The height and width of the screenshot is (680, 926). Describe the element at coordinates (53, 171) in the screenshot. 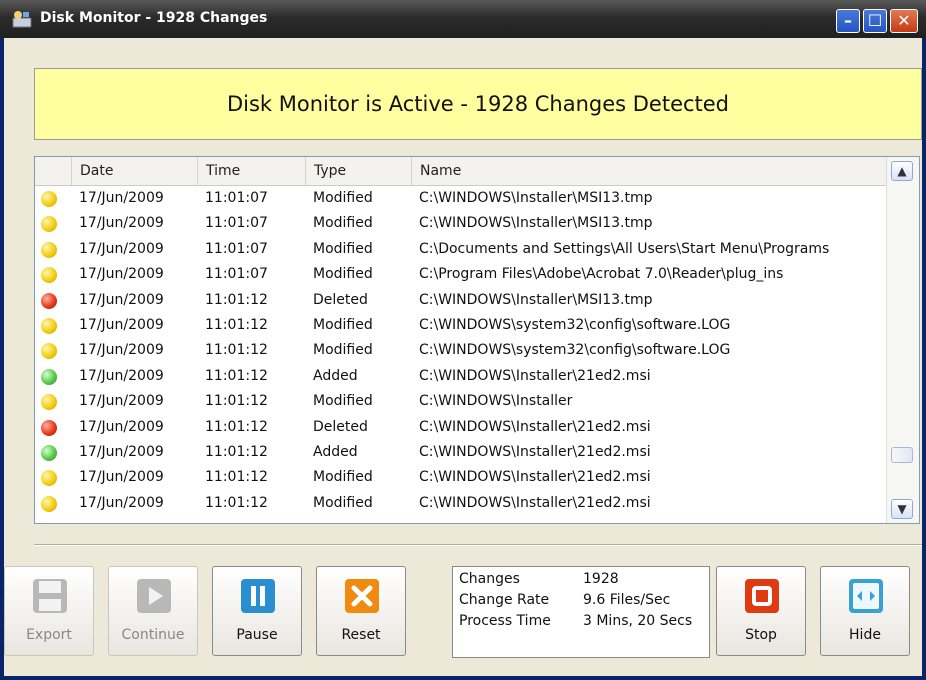

I see `column-header-status` at that location.